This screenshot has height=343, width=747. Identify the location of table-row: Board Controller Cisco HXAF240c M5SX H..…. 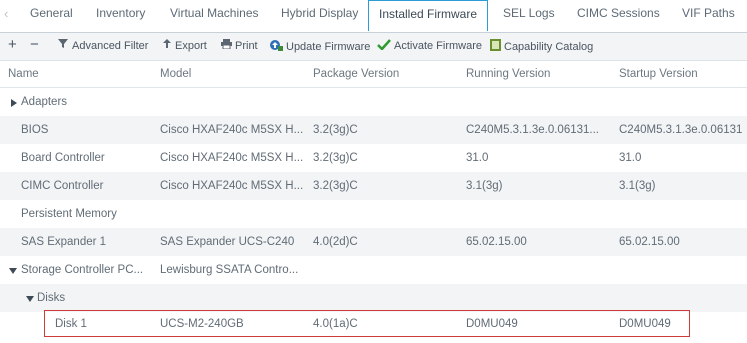
(373, 158).